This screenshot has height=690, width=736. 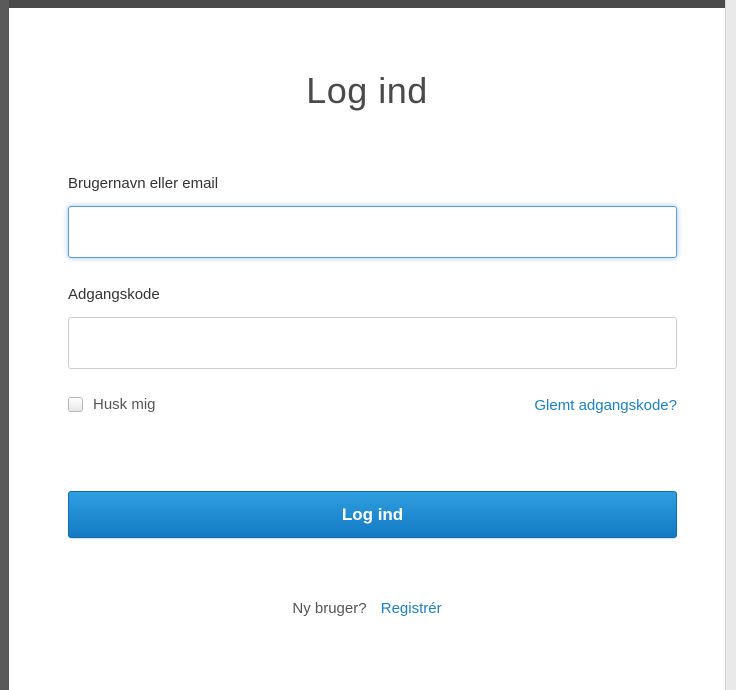 I want to click on forgot-password-link: Glemt adgangskode?, so click(x=605, y=405).